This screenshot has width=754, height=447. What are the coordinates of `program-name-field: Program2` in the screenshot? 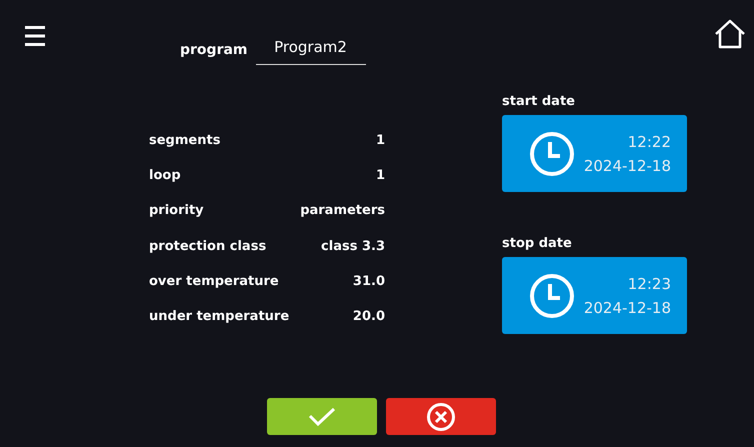 It's located at (311, 49).